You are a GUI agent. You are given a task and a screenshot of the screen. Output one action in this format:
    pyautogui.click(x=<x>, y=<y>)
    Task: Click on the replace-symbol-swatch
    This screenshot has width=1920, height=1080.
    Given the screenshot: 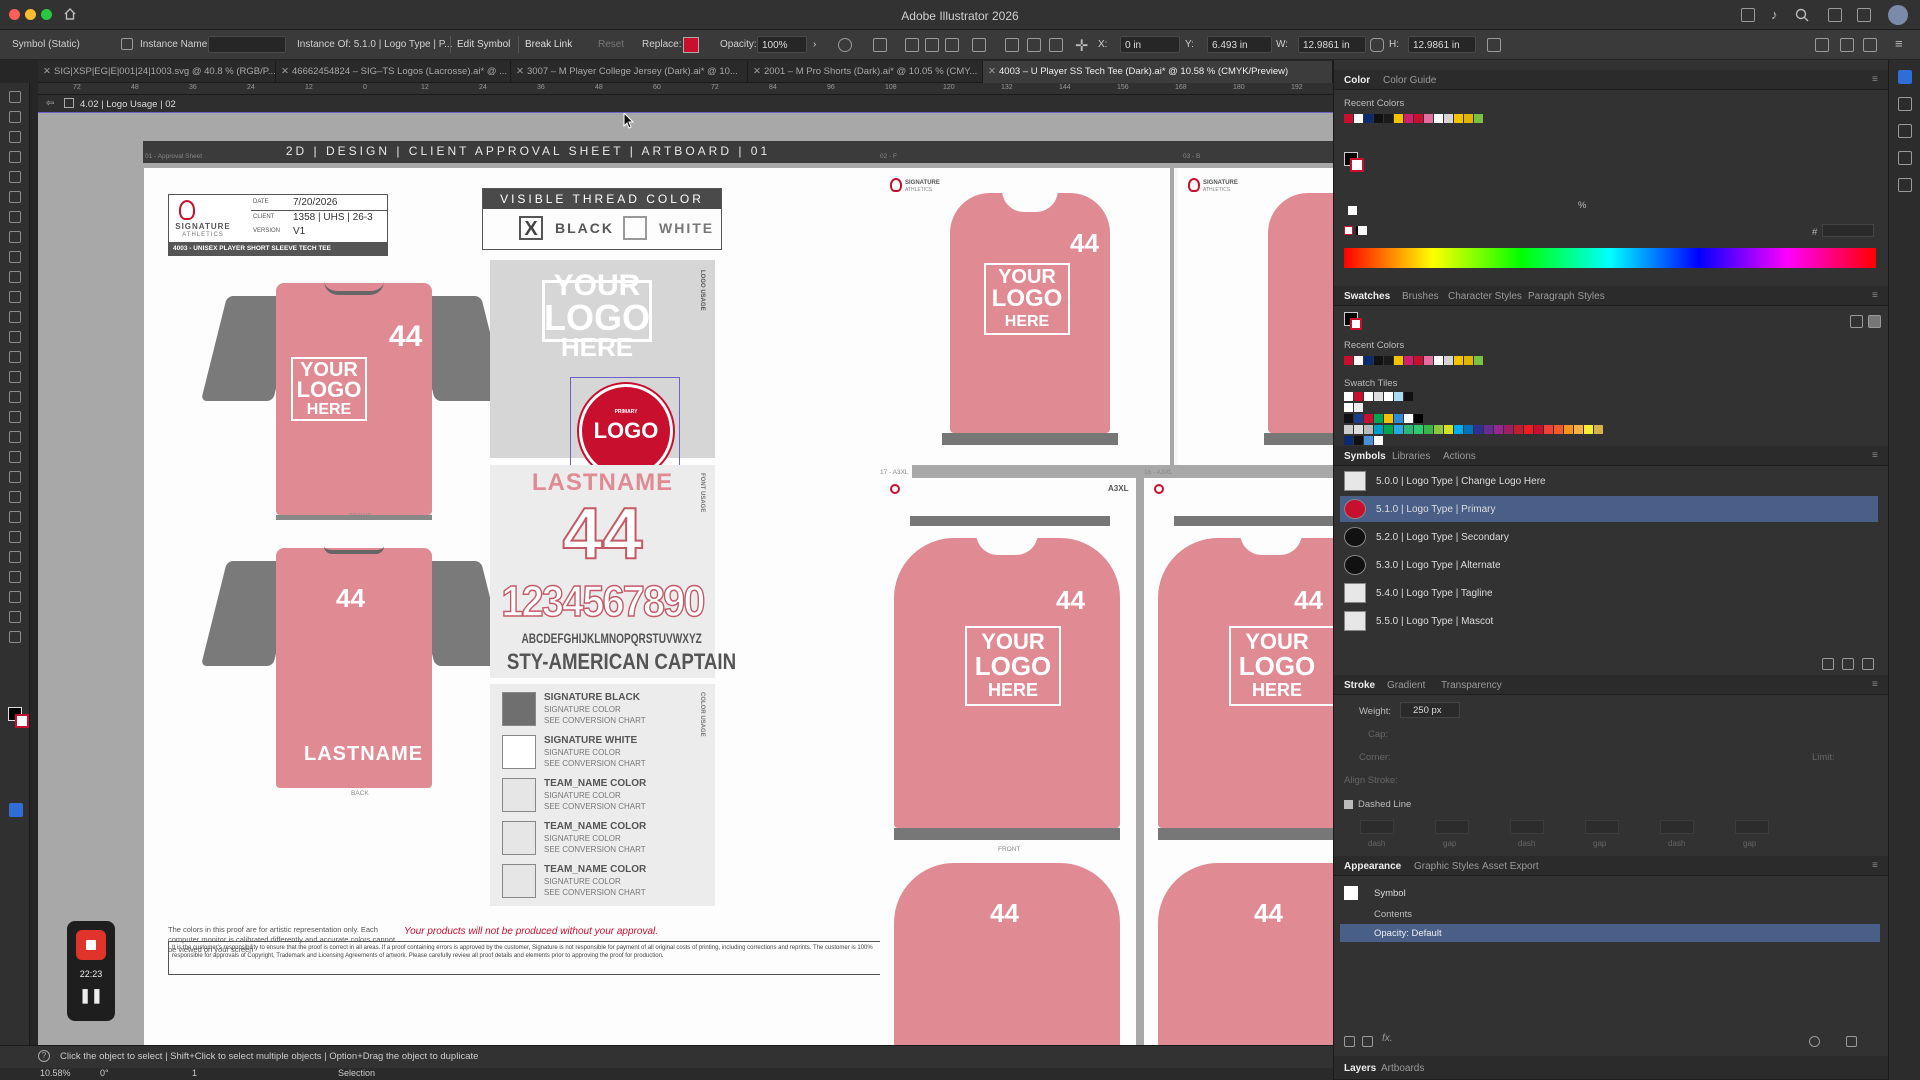 What is the action you would take?
    pyautogui.click(x=691, y=45)
    